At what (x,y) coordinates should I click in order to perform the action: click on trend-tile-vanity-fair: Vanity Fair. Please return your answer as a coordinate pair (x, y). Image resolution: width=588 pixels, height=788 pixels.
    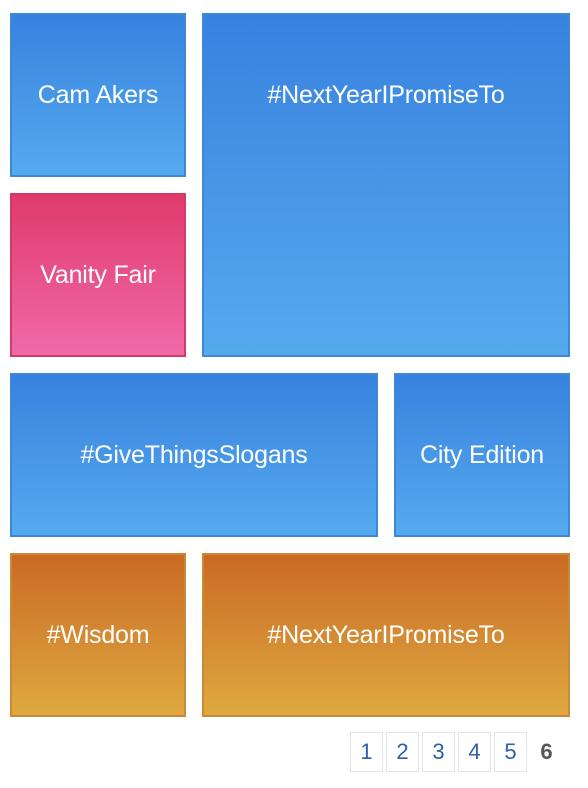
    Looking at the image, I should click on (98, 275).